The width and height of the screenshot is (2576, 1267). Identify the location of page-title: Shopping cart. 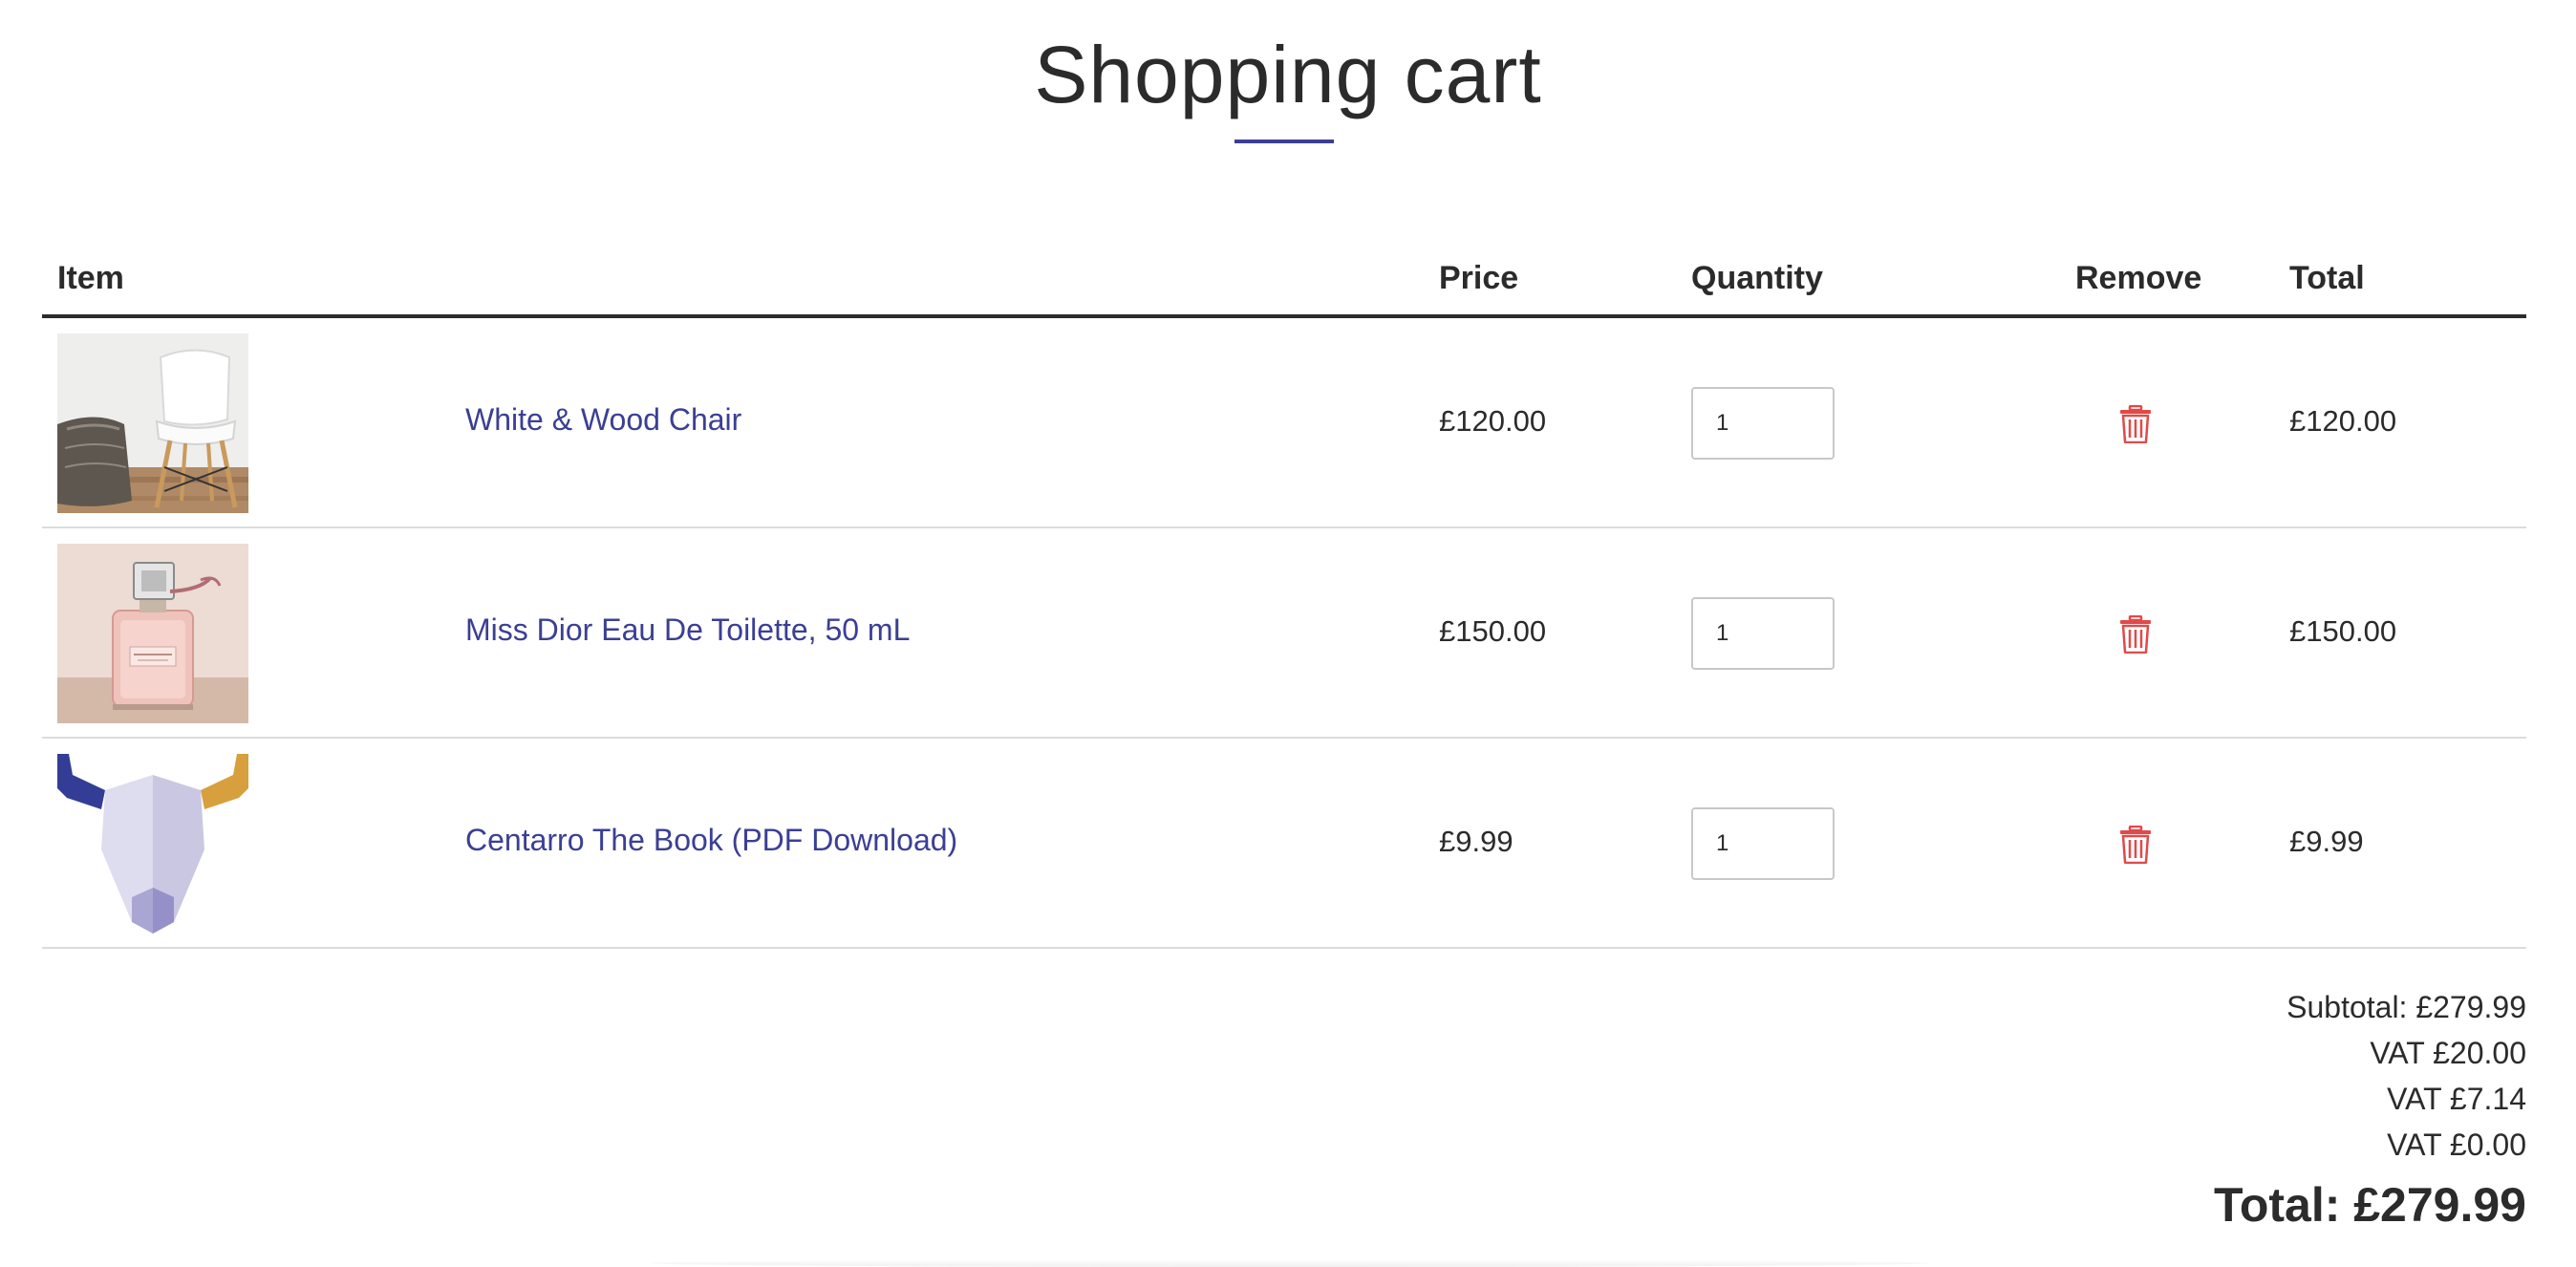
(1288, 74).